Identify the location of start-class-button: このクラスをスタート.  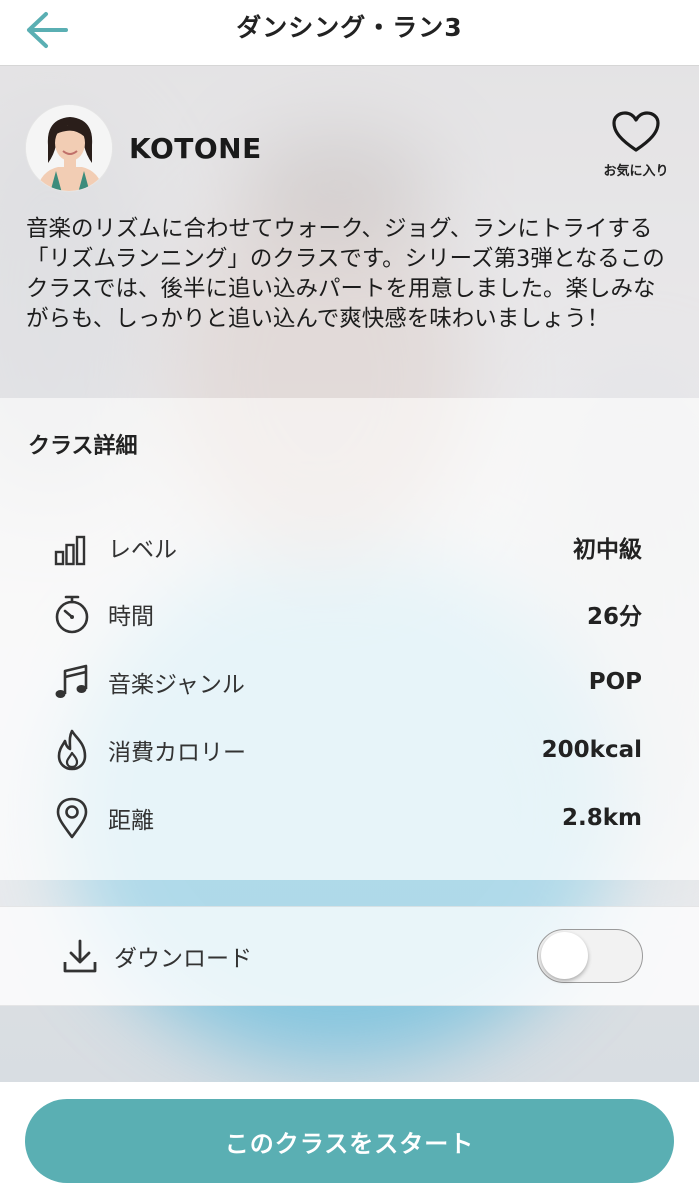
(349, 1141).